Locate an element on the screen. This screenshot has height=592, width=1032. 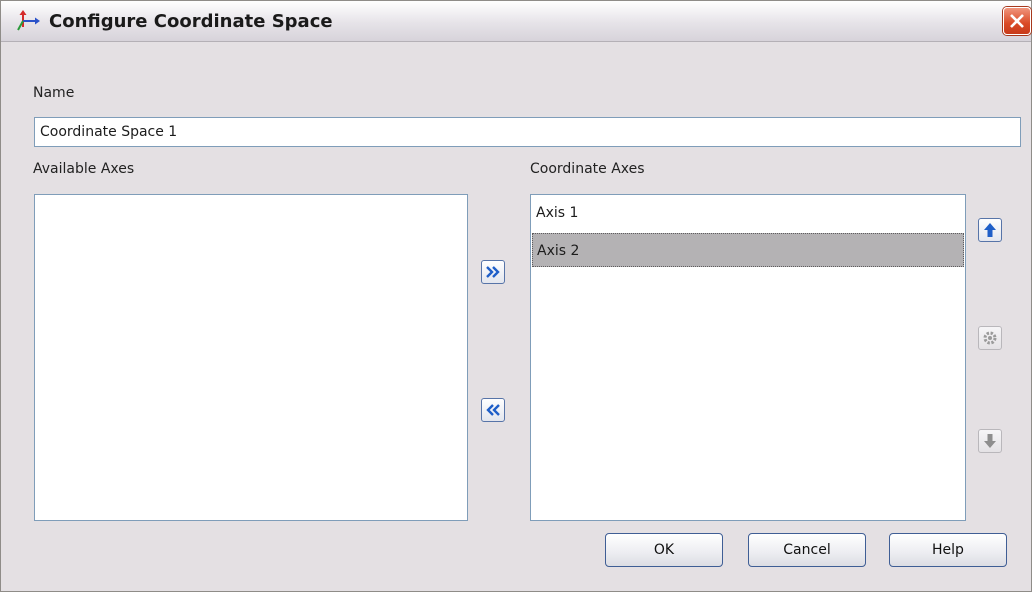
arrow-up-icon is located at coordinates (990, 230).